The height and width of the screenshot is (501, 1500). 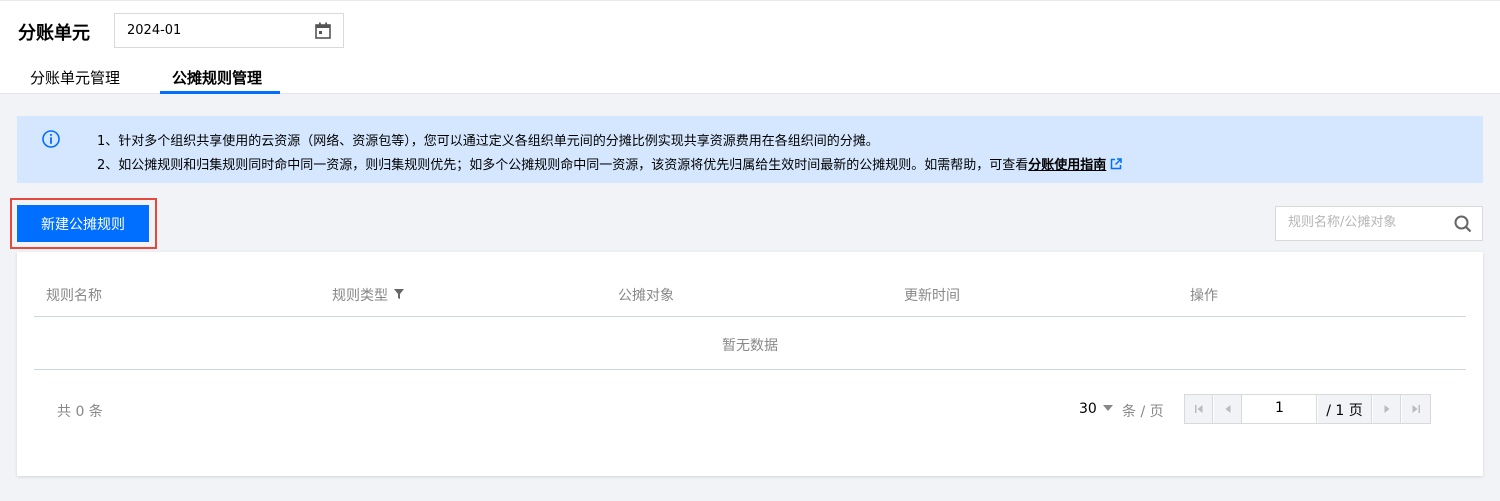 I want to click on page-total: / 1 页, so click(x=1345, y=409).